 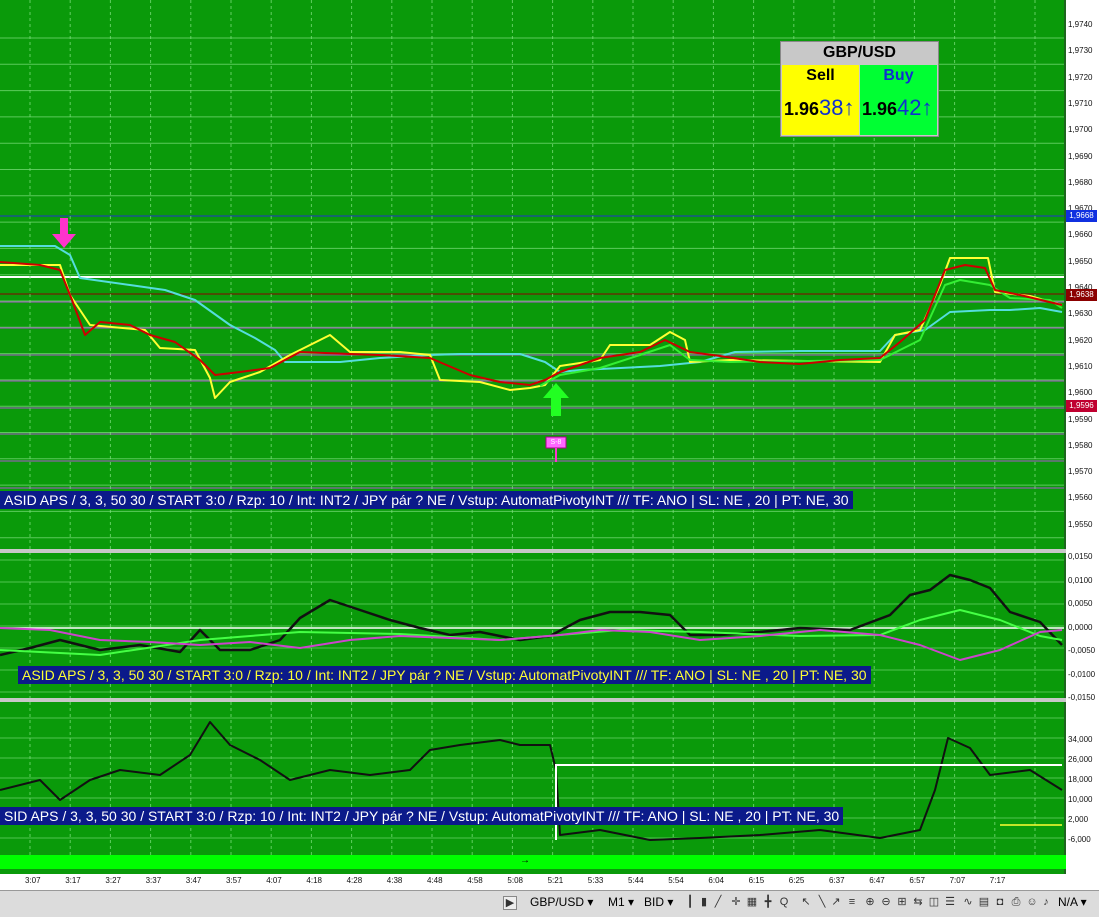 What do you see at coordinates (314, 880) in the screenshot?
I see `time-axis-tick: 4:18` at bounding box center [314, 880].